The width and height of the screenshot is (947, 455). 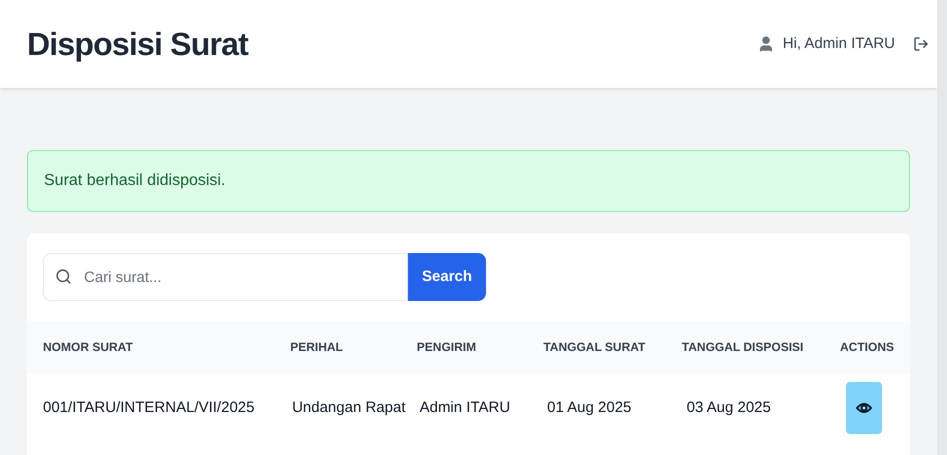 I want to click on eye-icon, so click(x=864, y=408).